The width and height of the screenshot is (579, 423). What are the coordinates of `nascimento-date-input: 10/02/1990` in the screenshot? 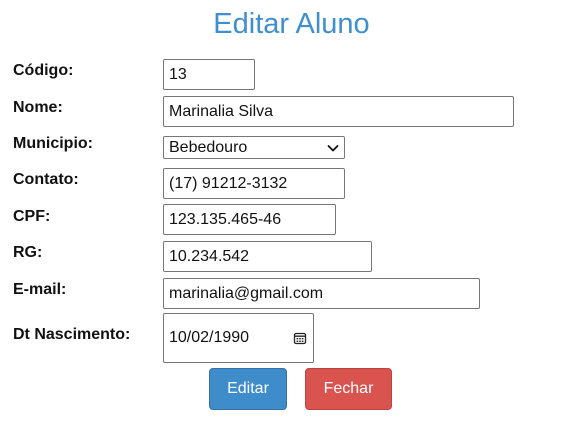 It's located at (238, 338).